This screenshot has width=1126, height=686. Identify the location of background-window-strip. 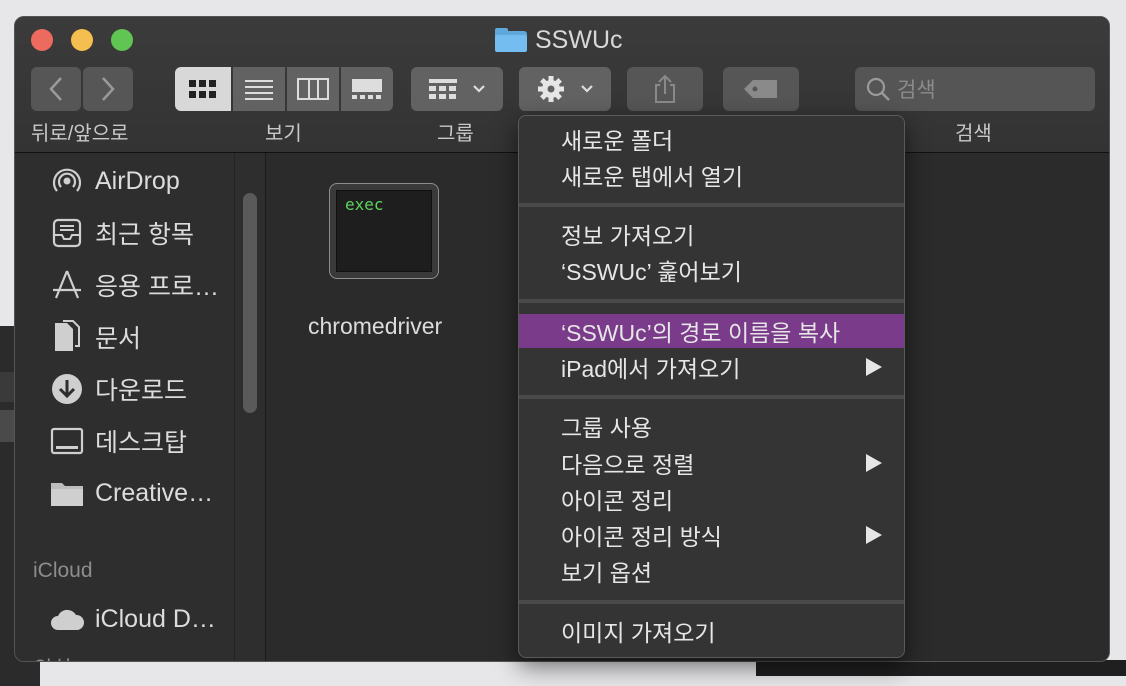
(7, 426).